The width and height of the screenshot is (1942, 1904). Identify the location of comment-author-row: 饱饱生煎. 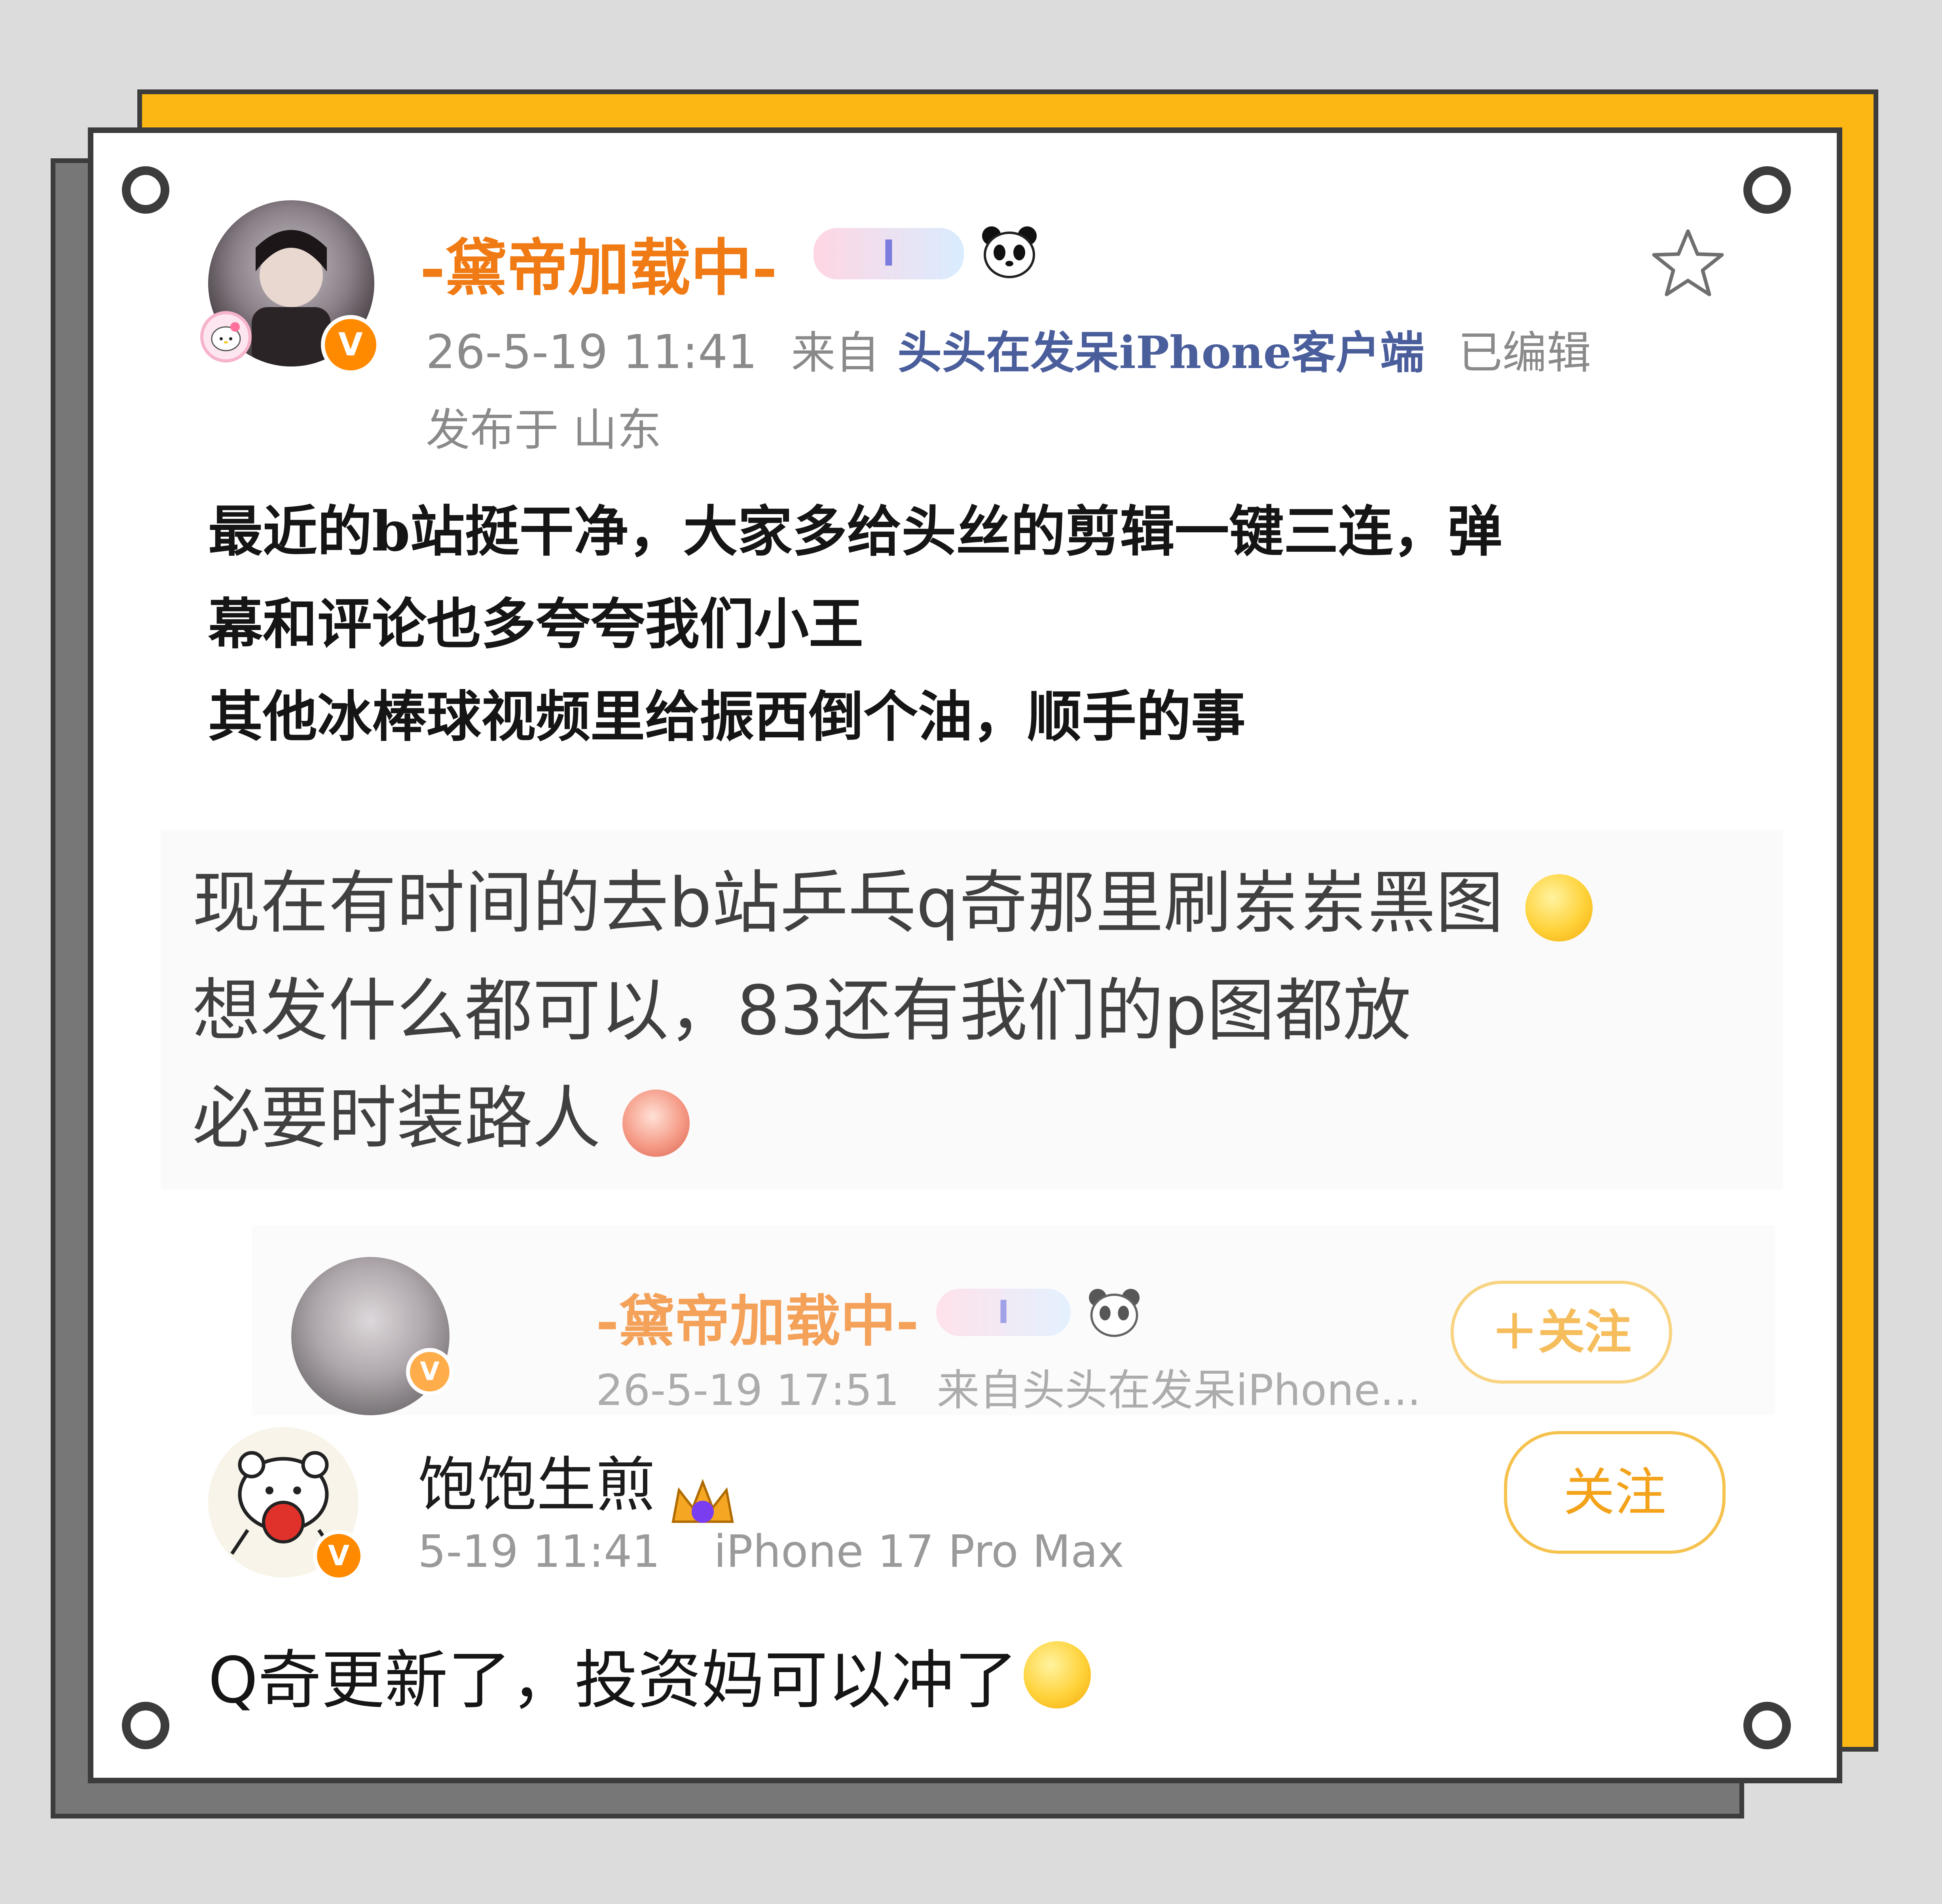
(577, 1485).